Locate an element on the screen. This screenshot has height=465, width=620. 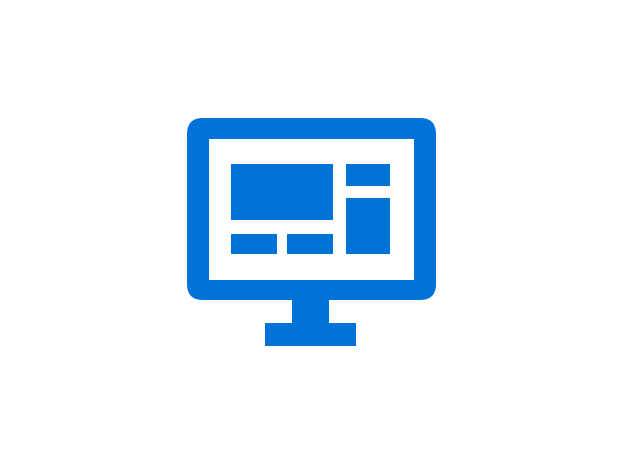
screen-tile-tall-right is located at coordinates (368, 226).